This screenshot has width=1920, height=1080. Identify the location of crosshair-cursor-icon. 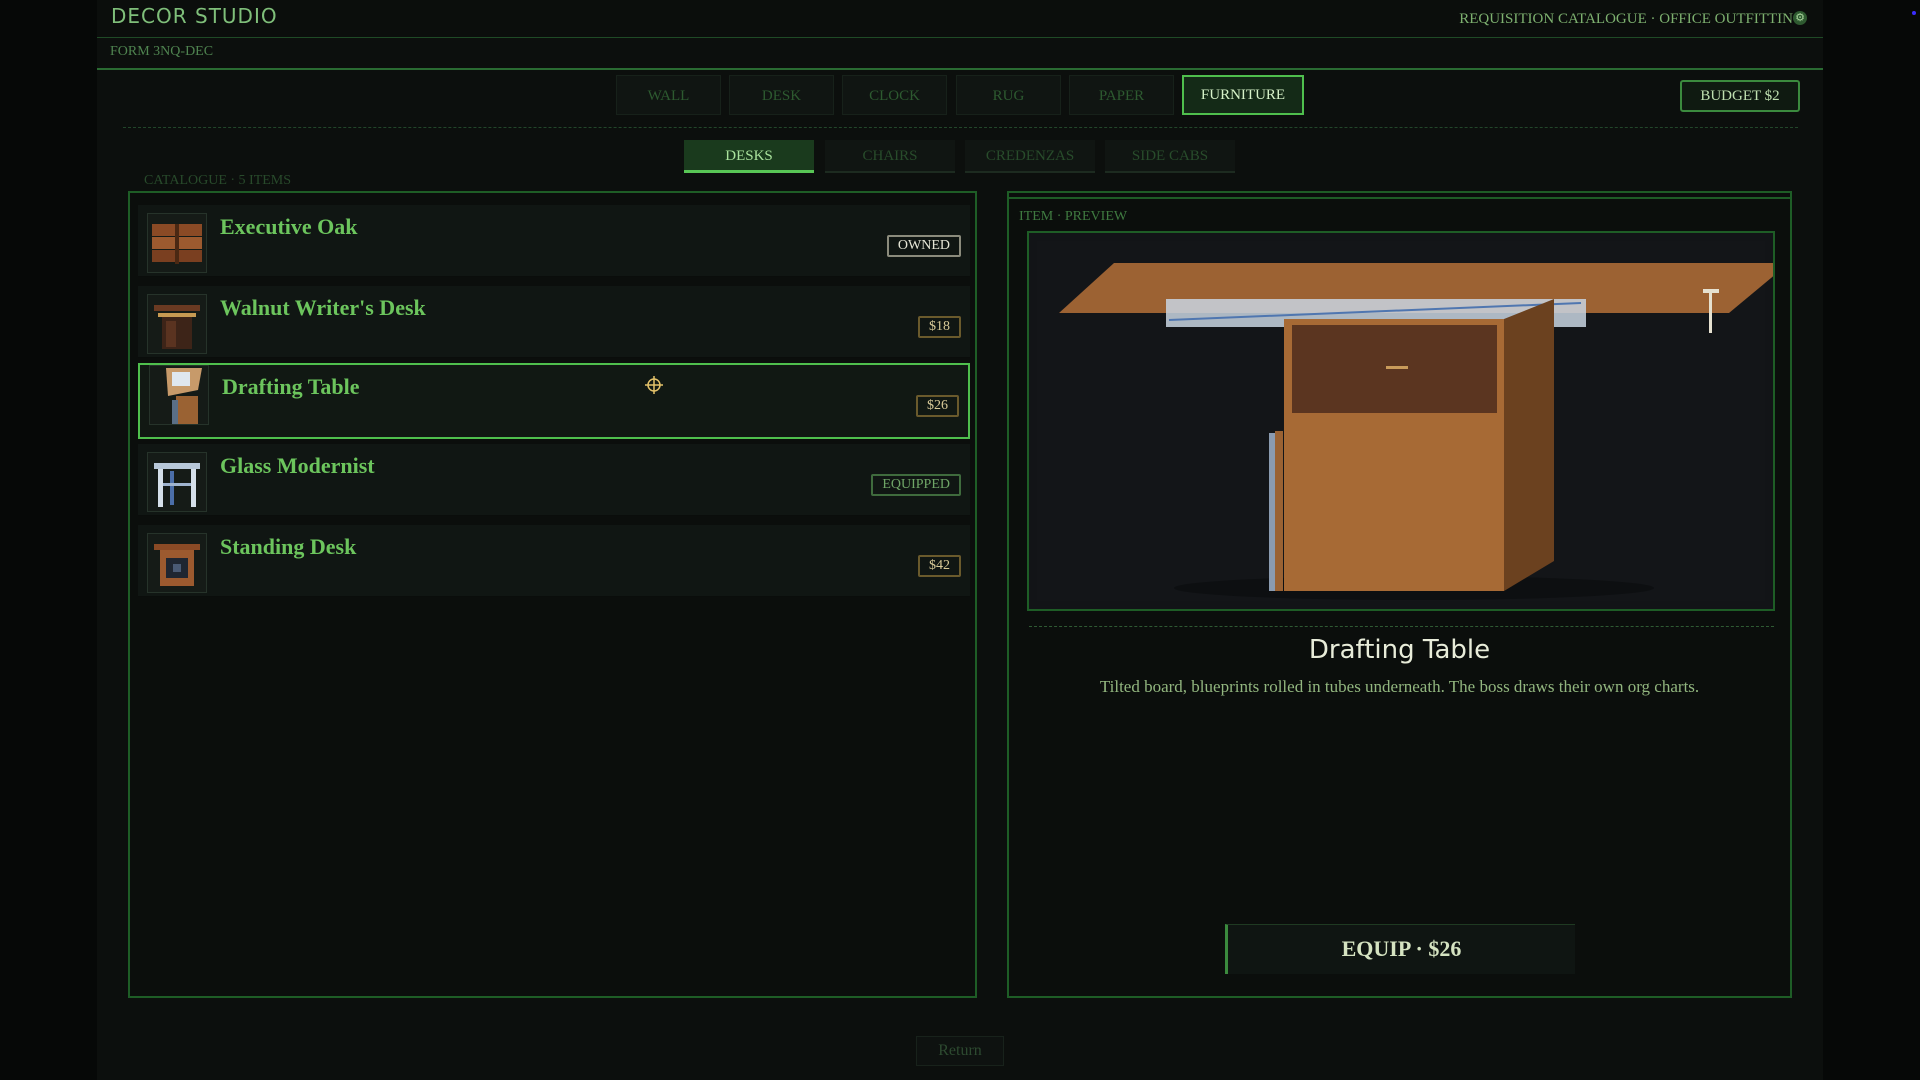
(654, 385).